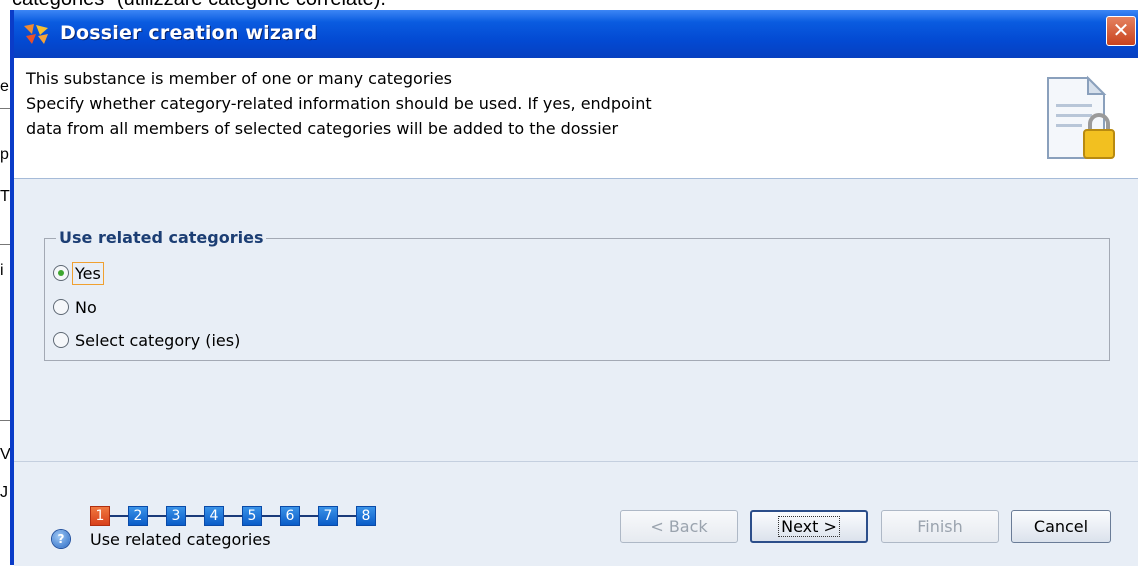  What do you see at coordinates (679, 526) in the screenshot?
I see `back-button: < Back` at bounding box center [679, 526].